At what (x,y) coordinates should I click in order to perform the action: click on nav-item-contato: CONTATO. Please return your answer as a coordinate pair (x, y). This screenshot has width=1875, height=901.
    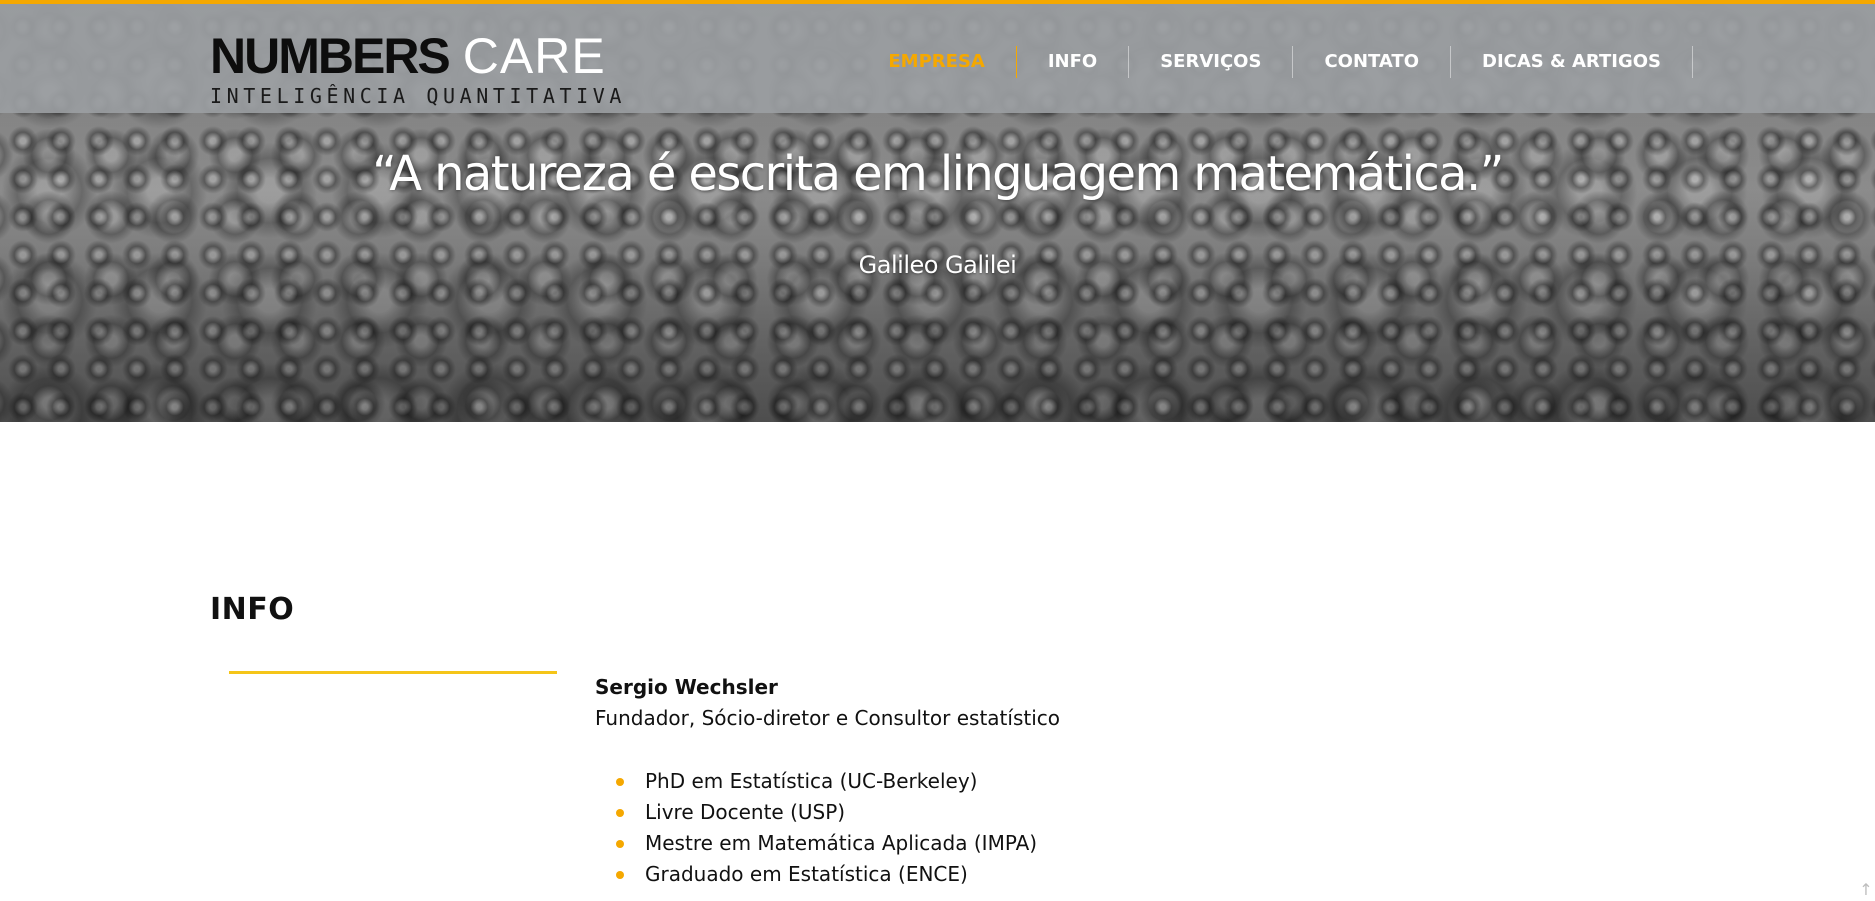
    Looking at the image, I should click on (1372, 62).